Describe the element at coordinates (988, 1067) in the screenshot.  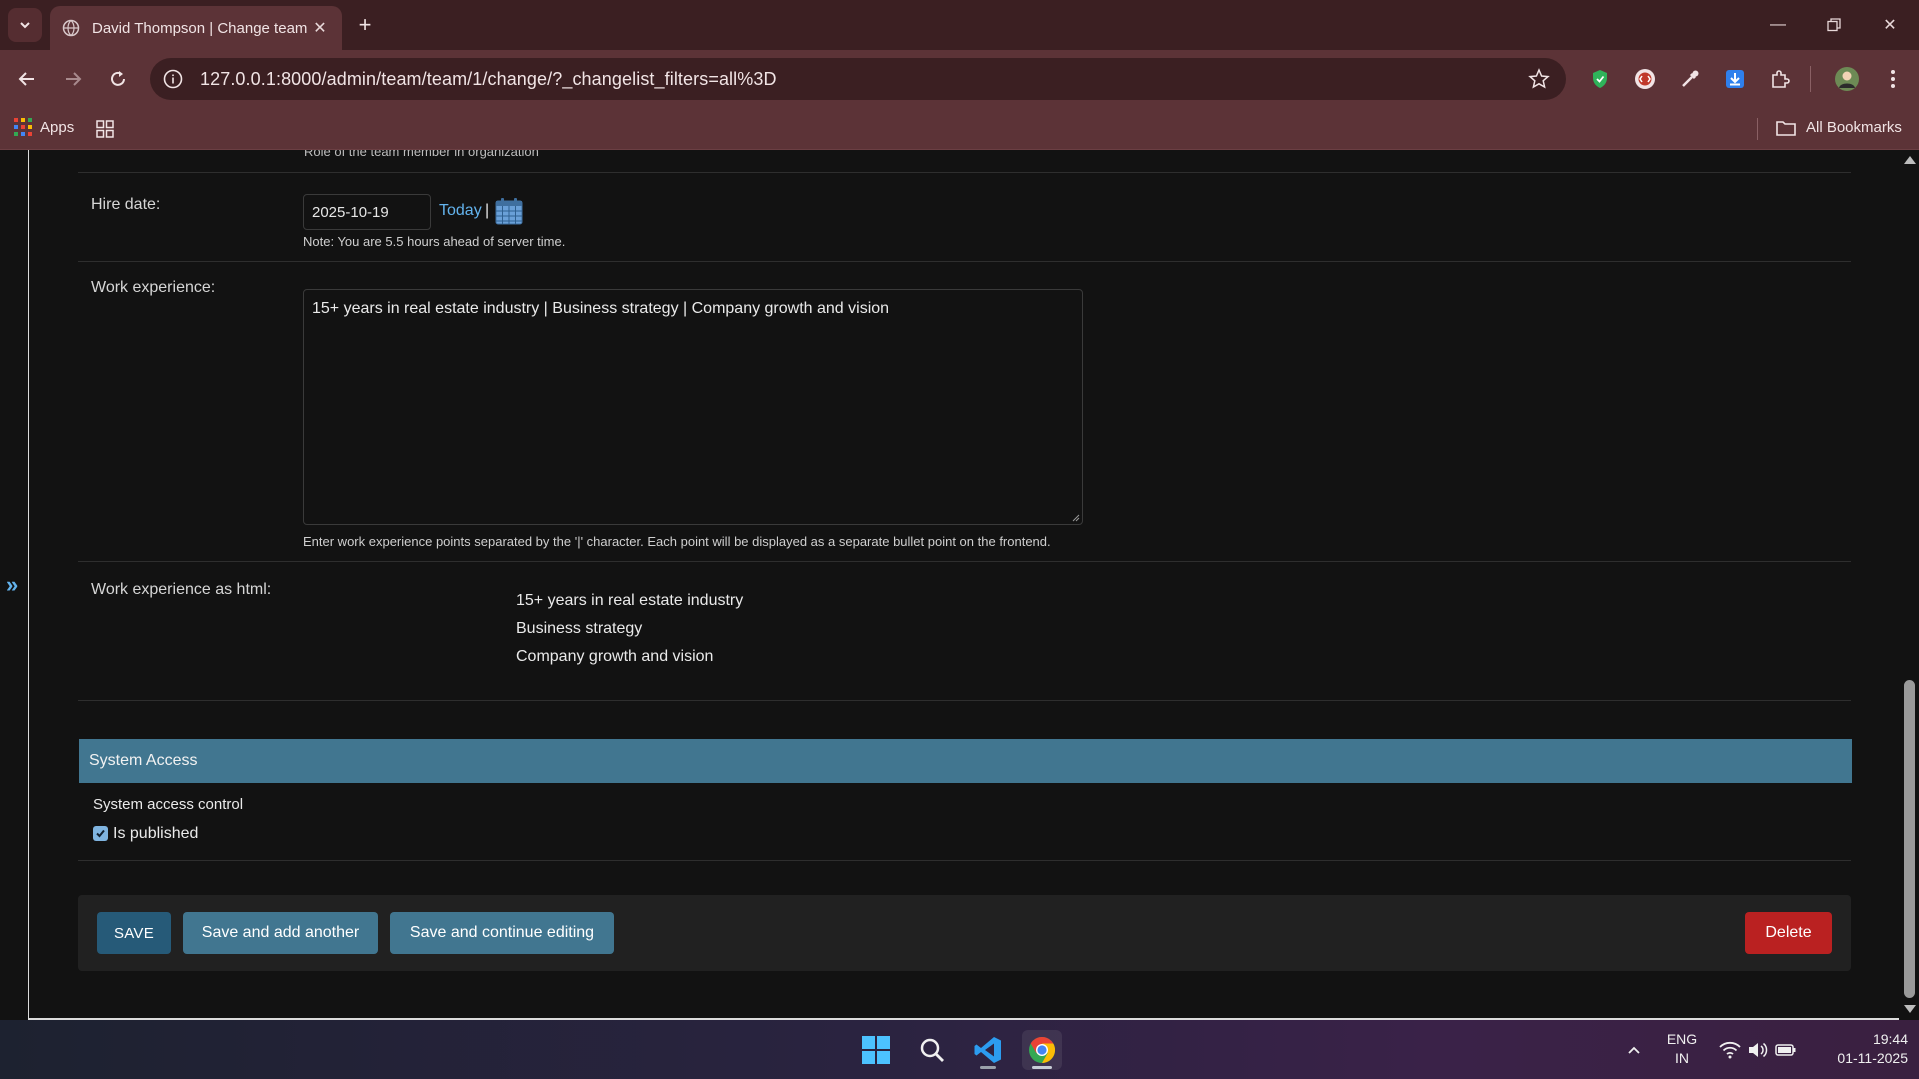
I see `running-indicator` at that location.